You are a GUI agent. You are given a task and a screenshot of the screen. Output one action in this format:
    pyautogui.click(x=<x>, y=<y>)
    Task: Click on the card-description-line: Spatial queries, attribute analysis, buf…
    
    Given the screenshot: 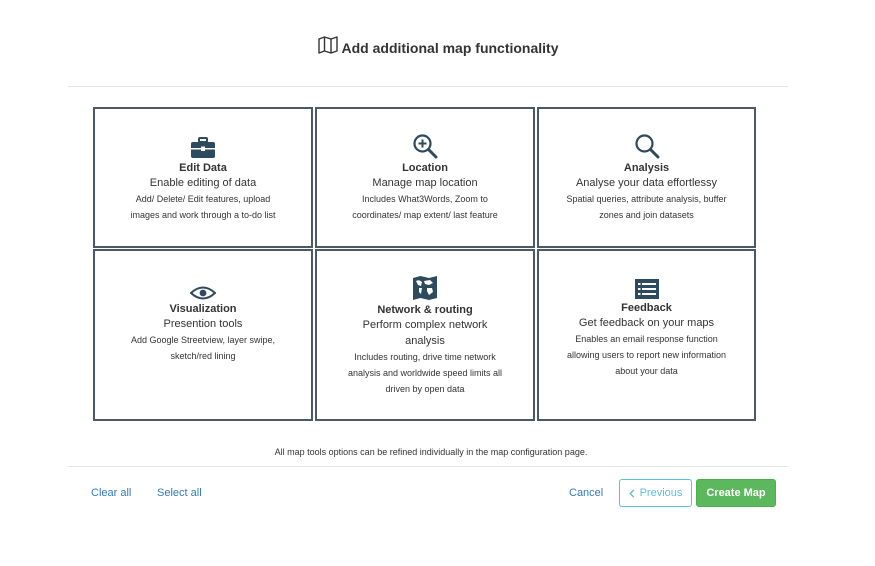 What is the action you would take?
    pyautogui.click(x=646, y=199)
    